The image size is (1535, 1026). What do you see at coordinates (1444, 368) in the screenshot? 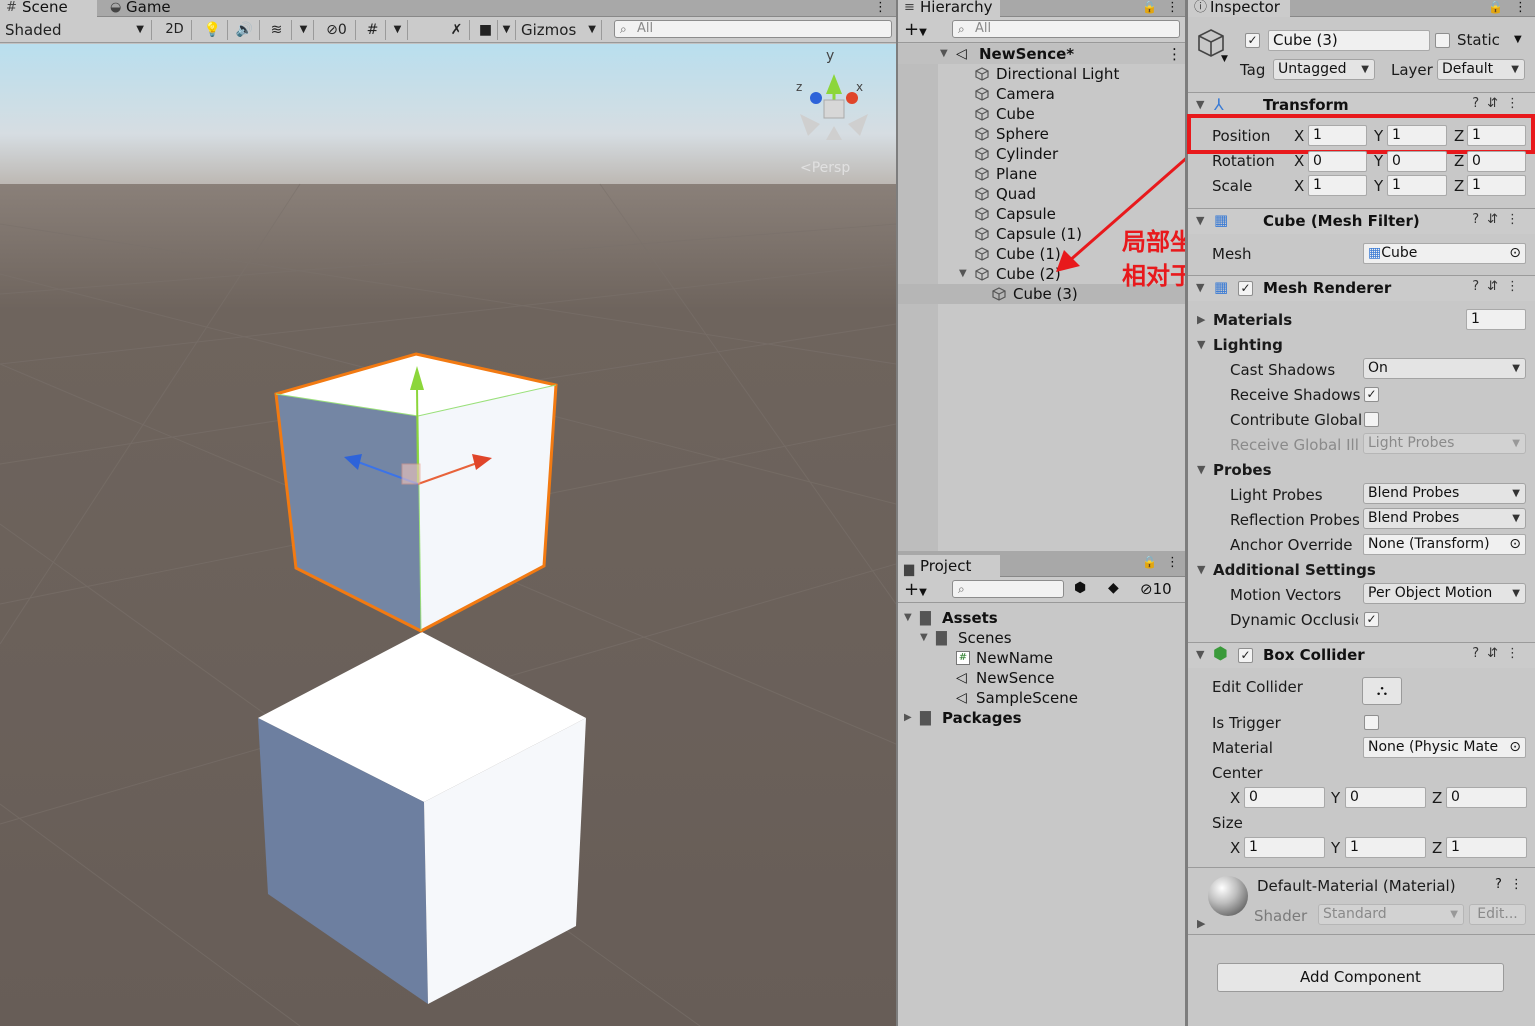
I see `cast-shadows-dropdown: On ▼` at bounding box center [1444, 368].